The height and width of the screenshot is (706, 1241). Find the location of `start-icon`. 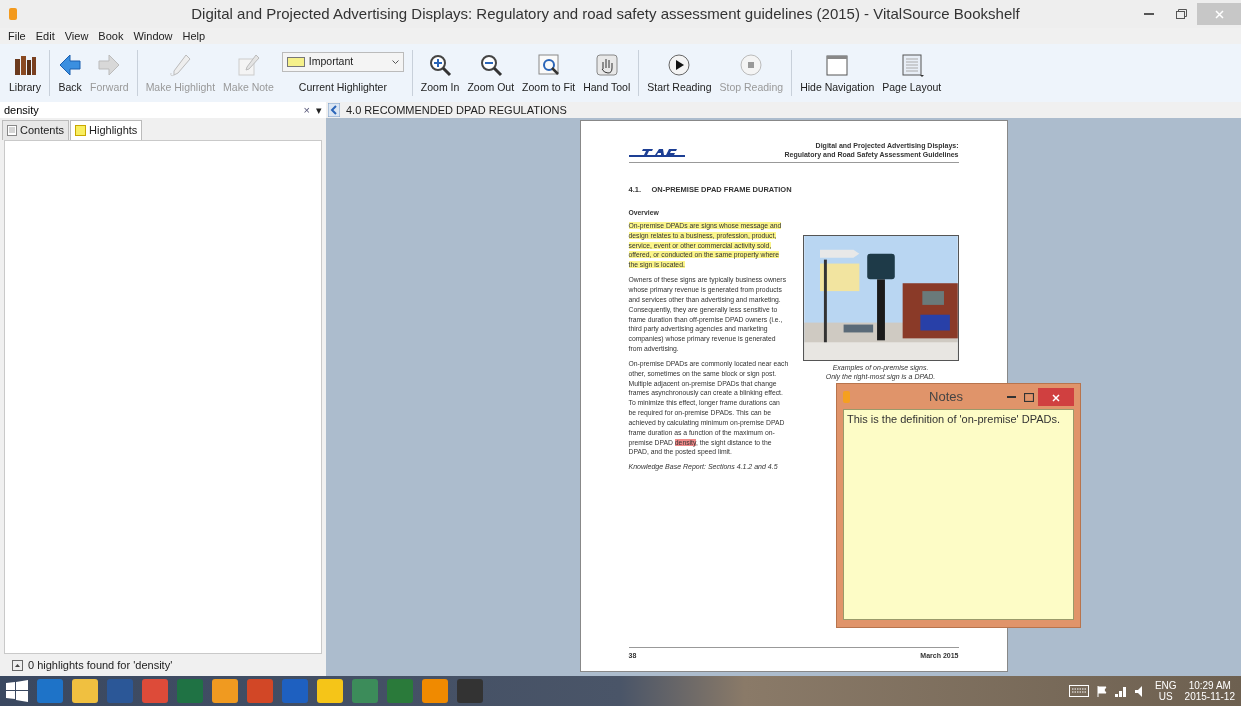

start-icon is located at coordinates (17, 691).